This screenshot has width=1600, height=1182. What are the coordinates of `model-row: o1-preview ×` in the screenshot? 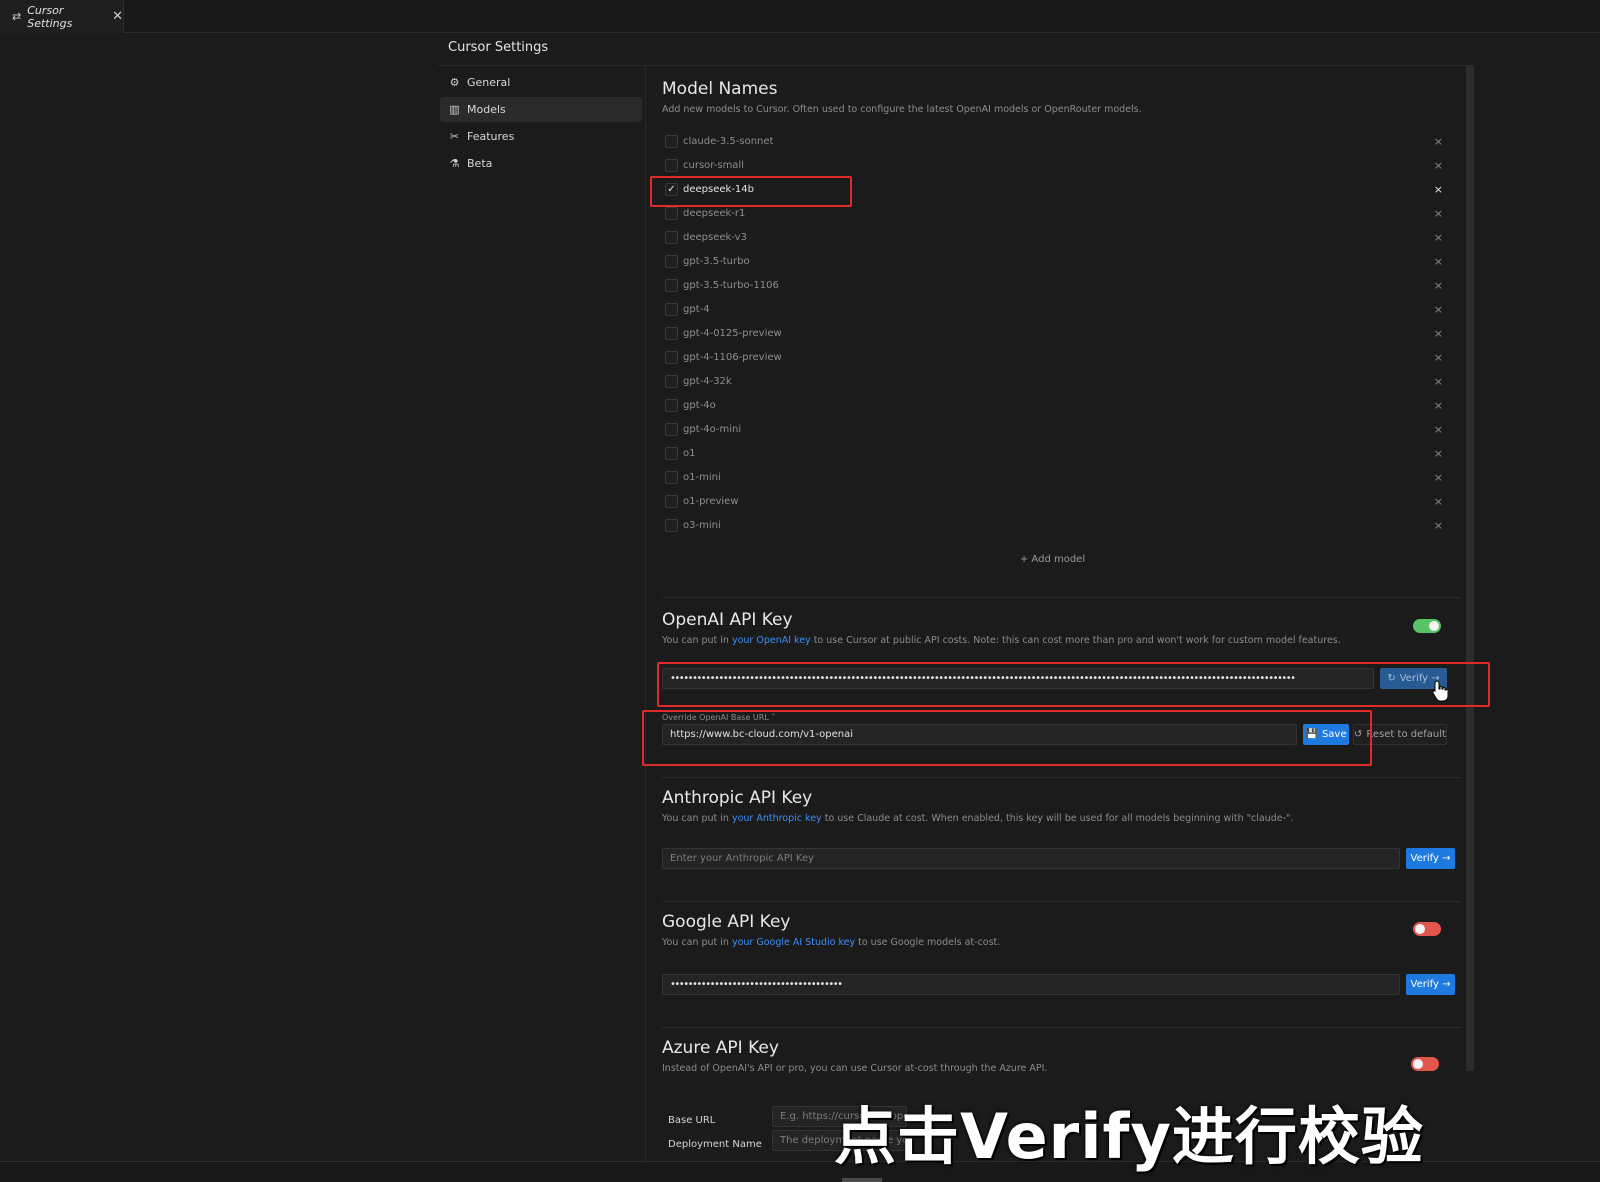 It's located at (1052, 501).